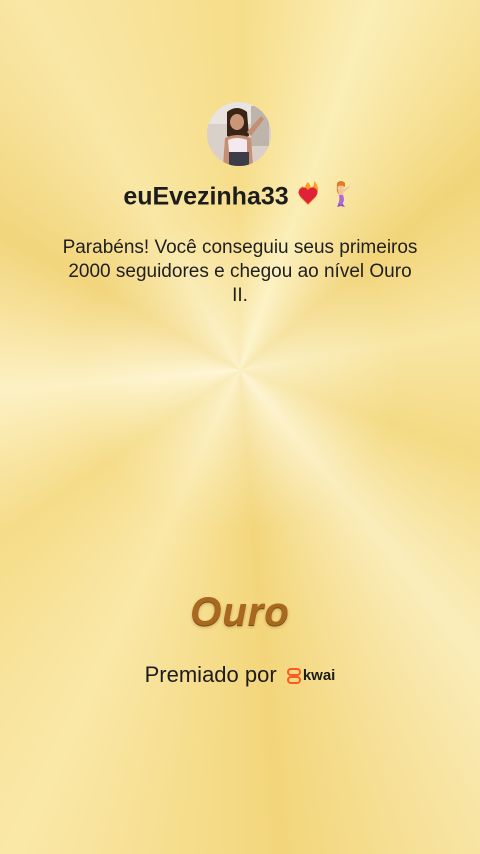  Describe the element at coordinates (205, 197) in the screenshot. I see `username: euEvezinha33` at that location.